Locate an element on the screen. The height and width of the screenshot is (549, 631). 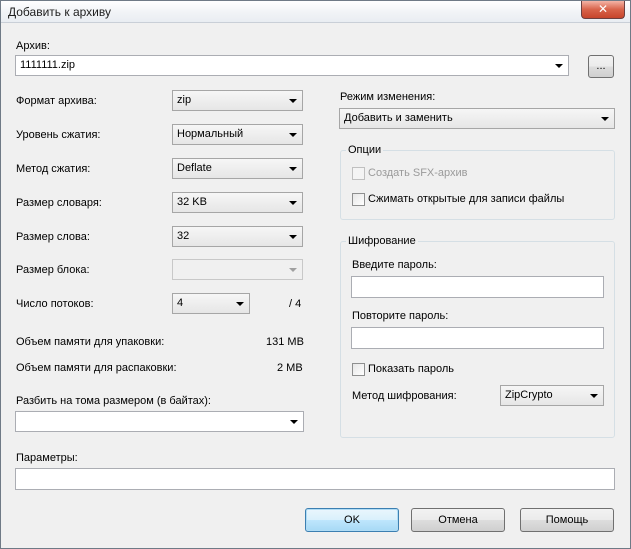
compression-level-select: Нормальный is located at coordinates (237, 134).